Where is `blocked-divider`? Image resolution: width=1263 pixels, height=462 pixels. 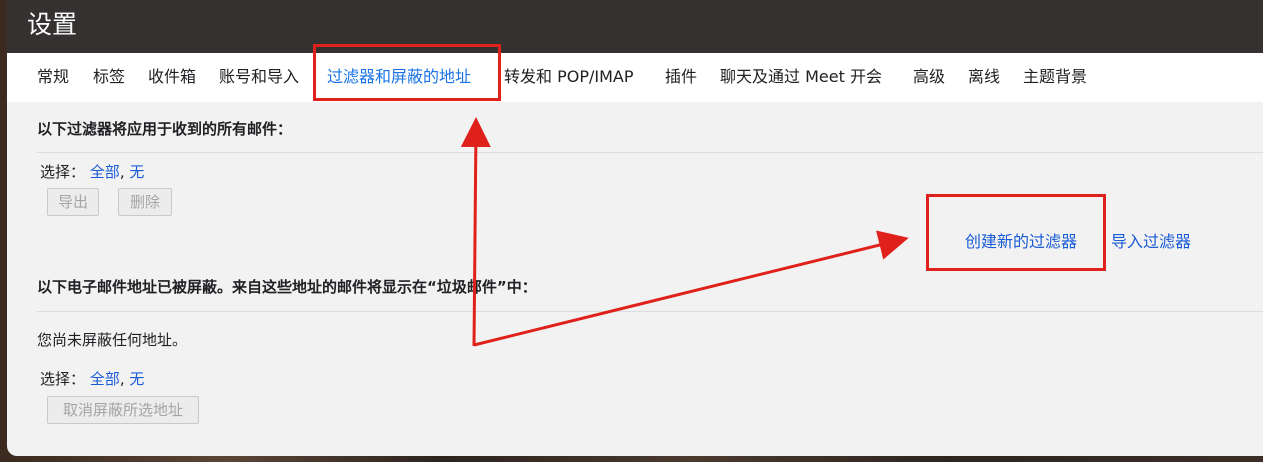
blocked-divider is located at coordinates (650, 311).